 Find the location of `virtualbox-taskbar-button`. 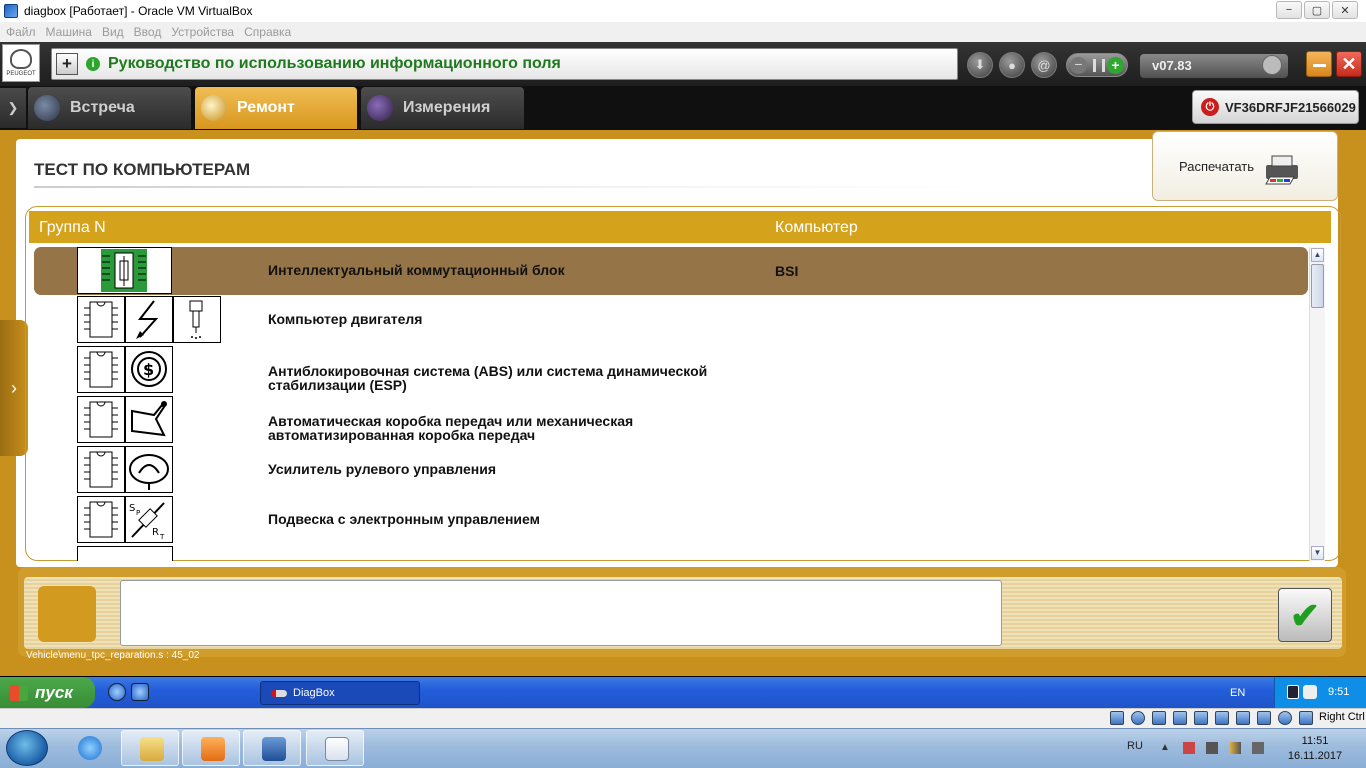

virtualbox-taskbar-button is located at coordinates (272, 748).